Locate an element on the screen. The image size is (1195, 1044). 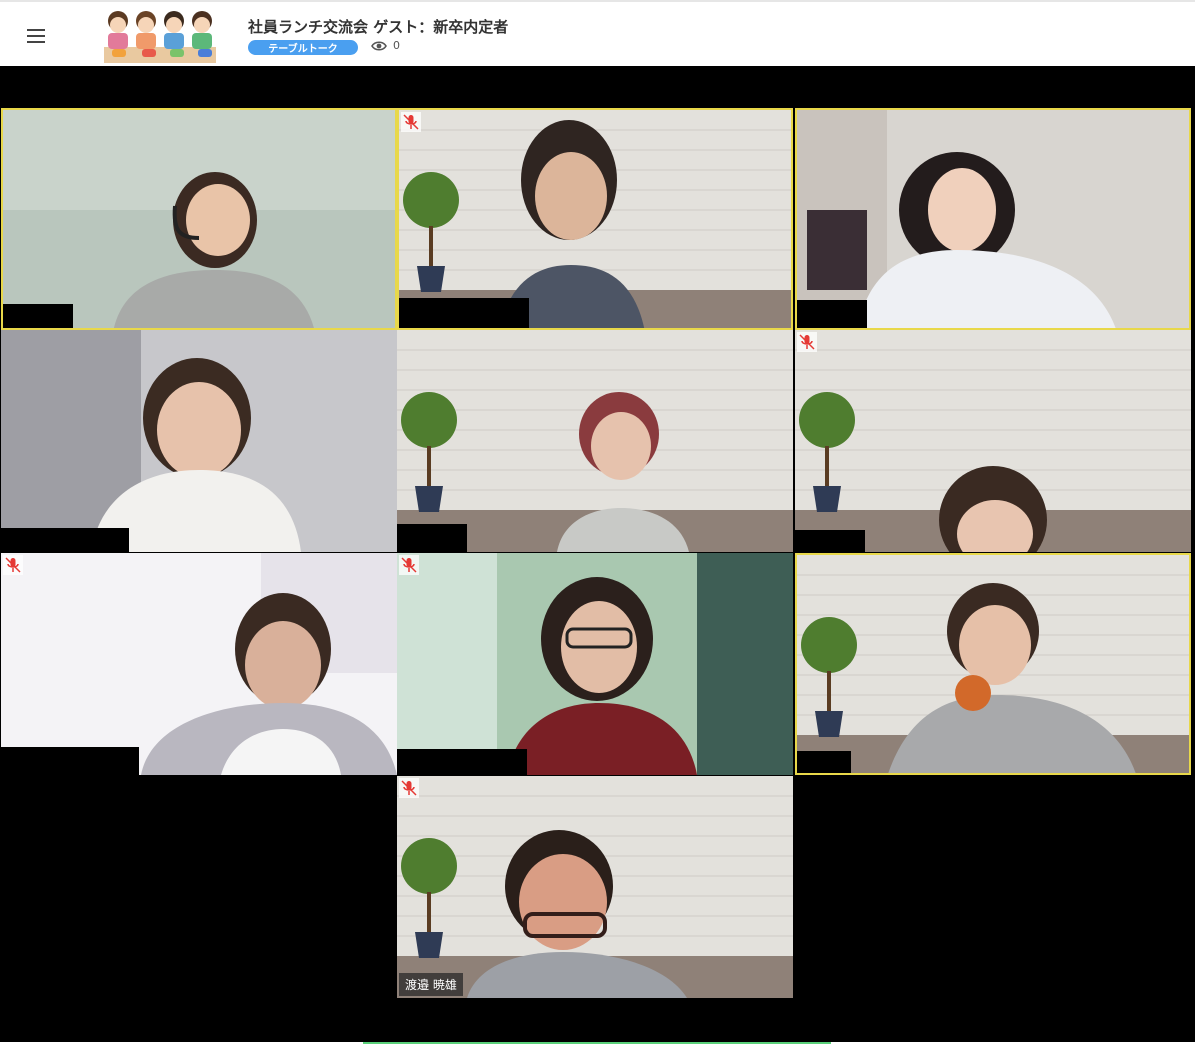
app-header: 社員ランチ交流会 ゲスト：新卒内定者 テーブルトーク 0 is located at coordinates (597, 33).